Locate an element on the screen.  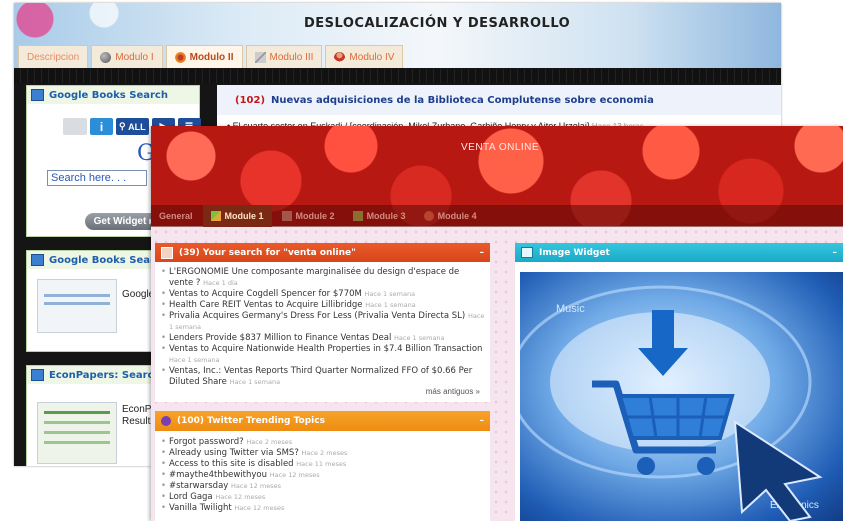
widget-header: (100) Twitter Trending Topics – is located at coordinates (322, 421).